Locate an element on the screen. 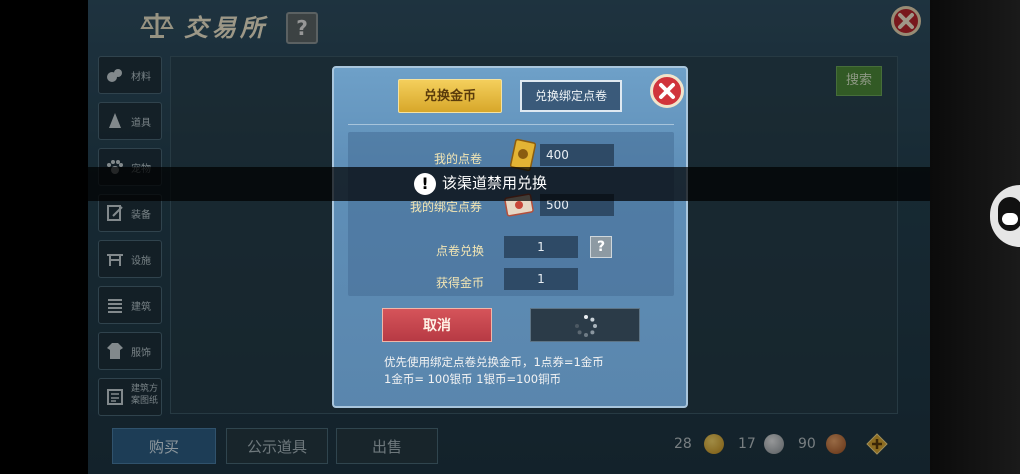 The width and height of the screenshot is (1020, 474). note-line-2: 1金币= 100银币 1银币=100铜币 is located at coordinates (473, 379).